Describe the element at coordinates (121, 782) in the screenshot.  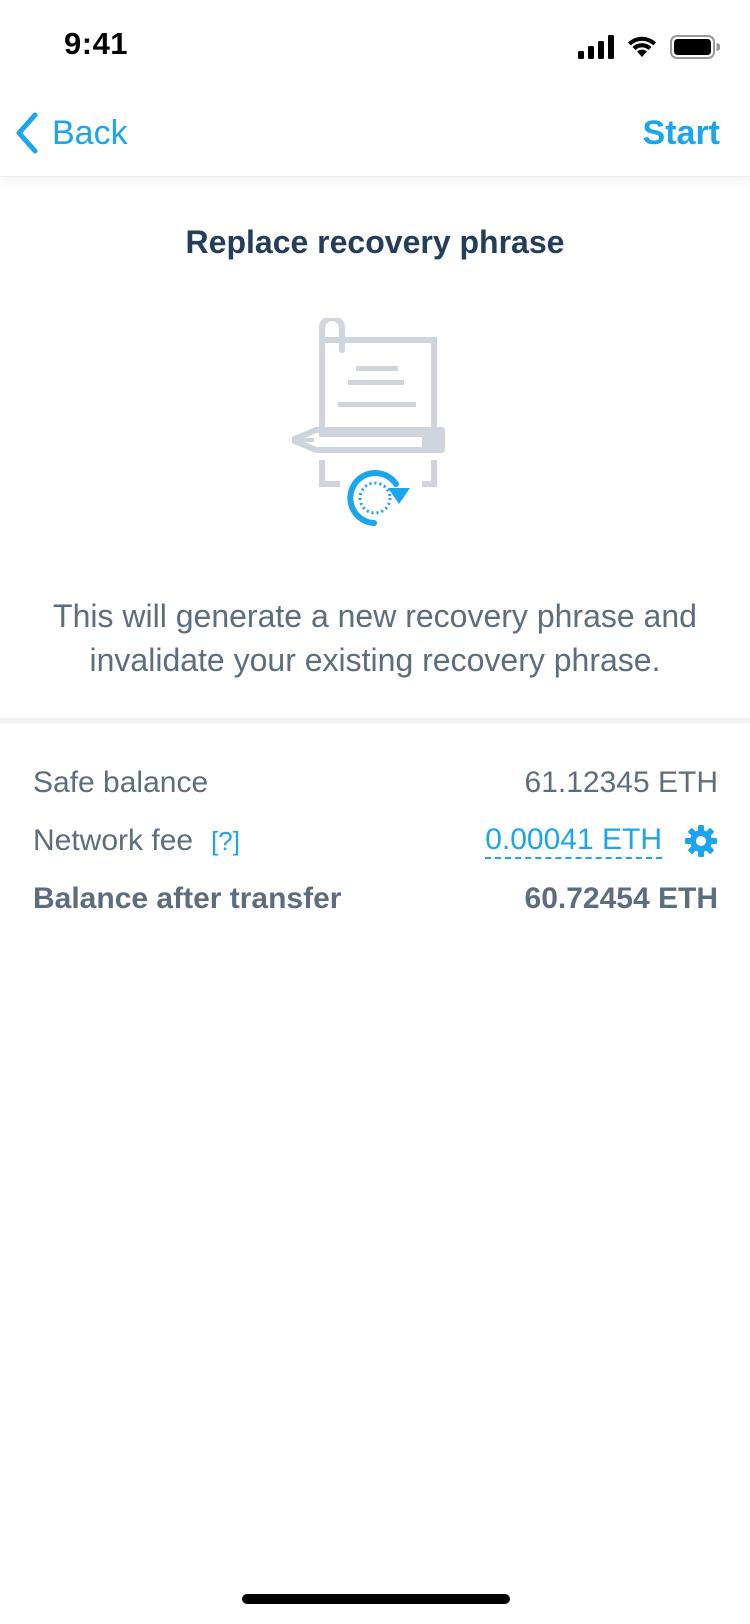
I see `safe-balance-label: Safe balance` at that location.